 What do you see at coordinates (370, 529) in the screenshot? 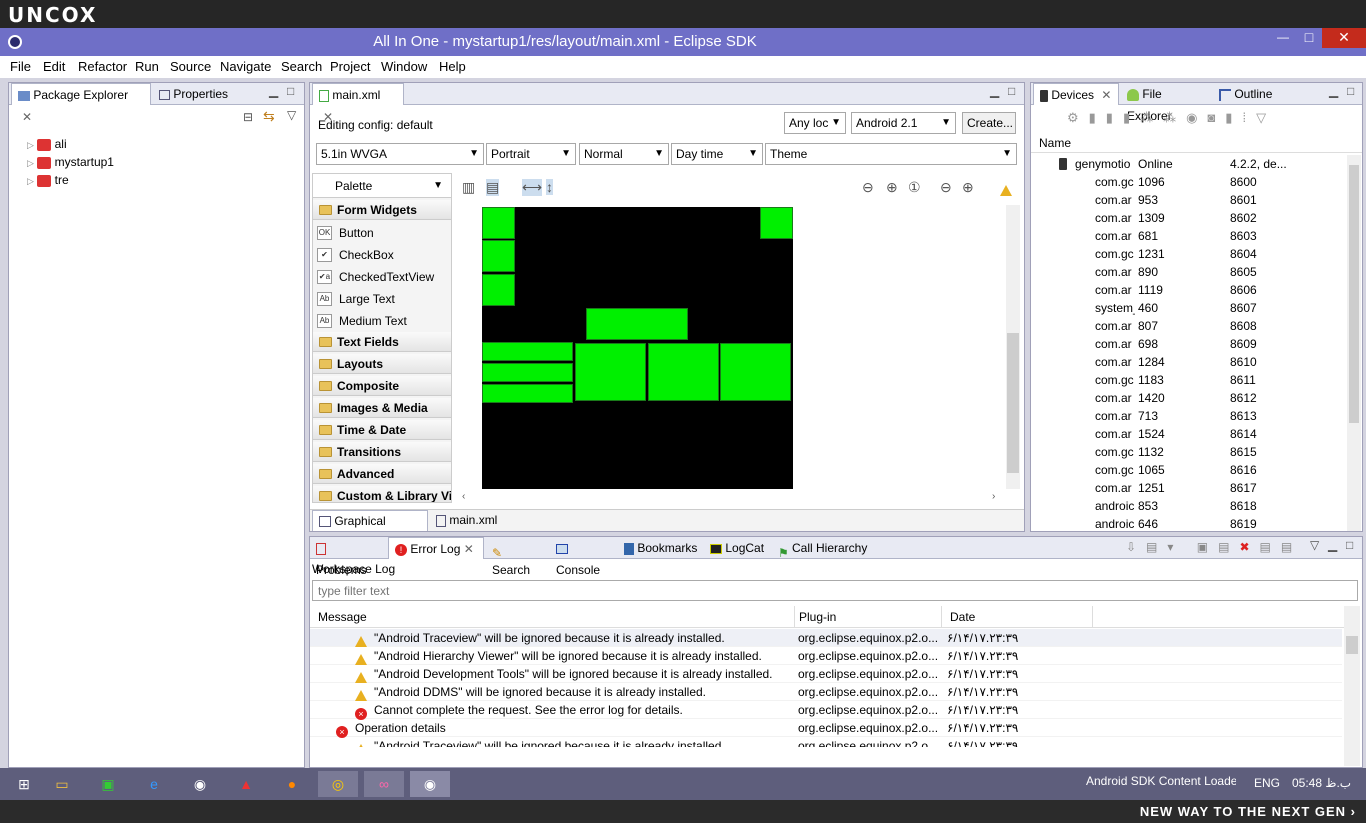
I see `tab-graphical-layout: Graphical Layout` at bounding box center [370, 529].